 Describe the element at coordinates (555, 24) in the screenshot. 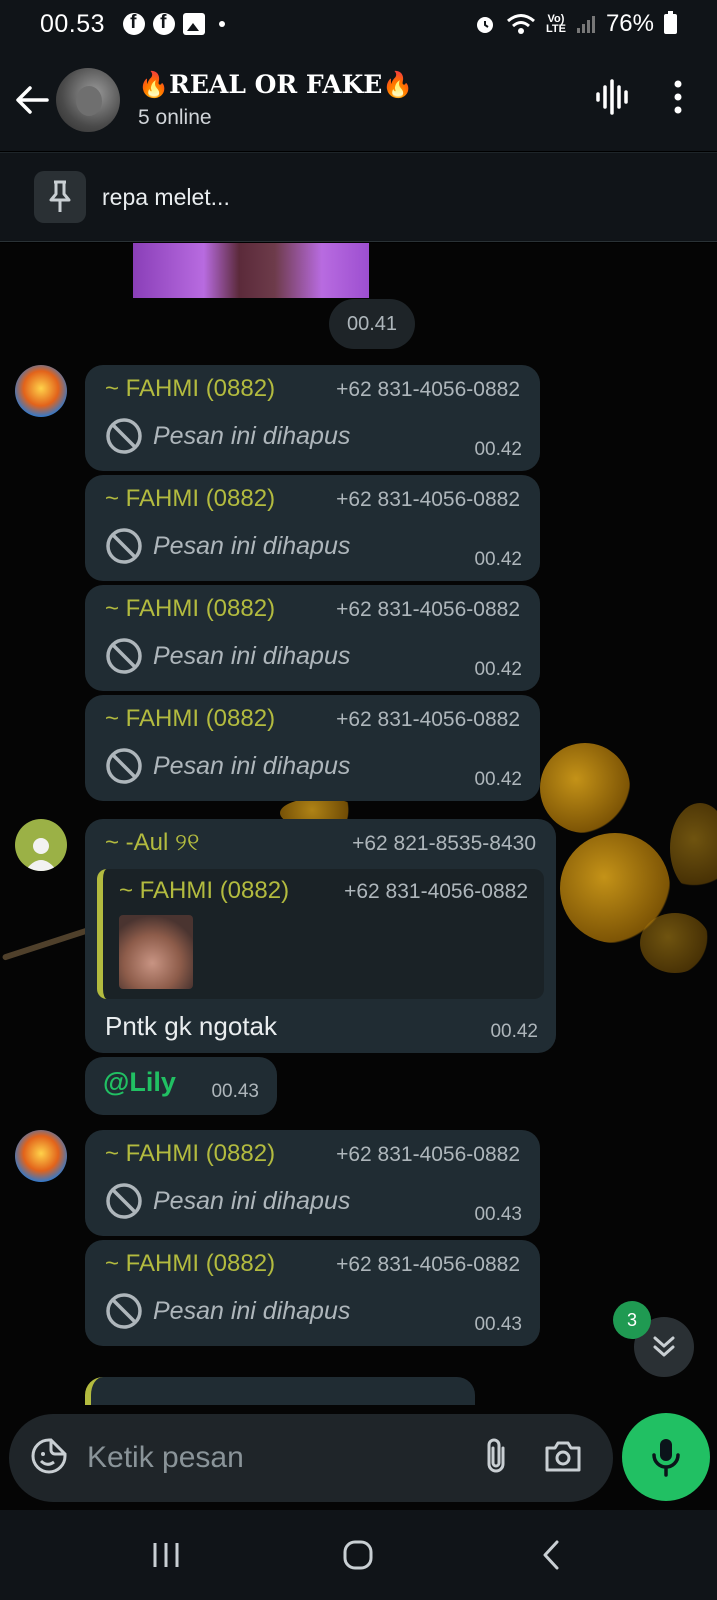

I see `volte-label: Vo) LTE` at that location.